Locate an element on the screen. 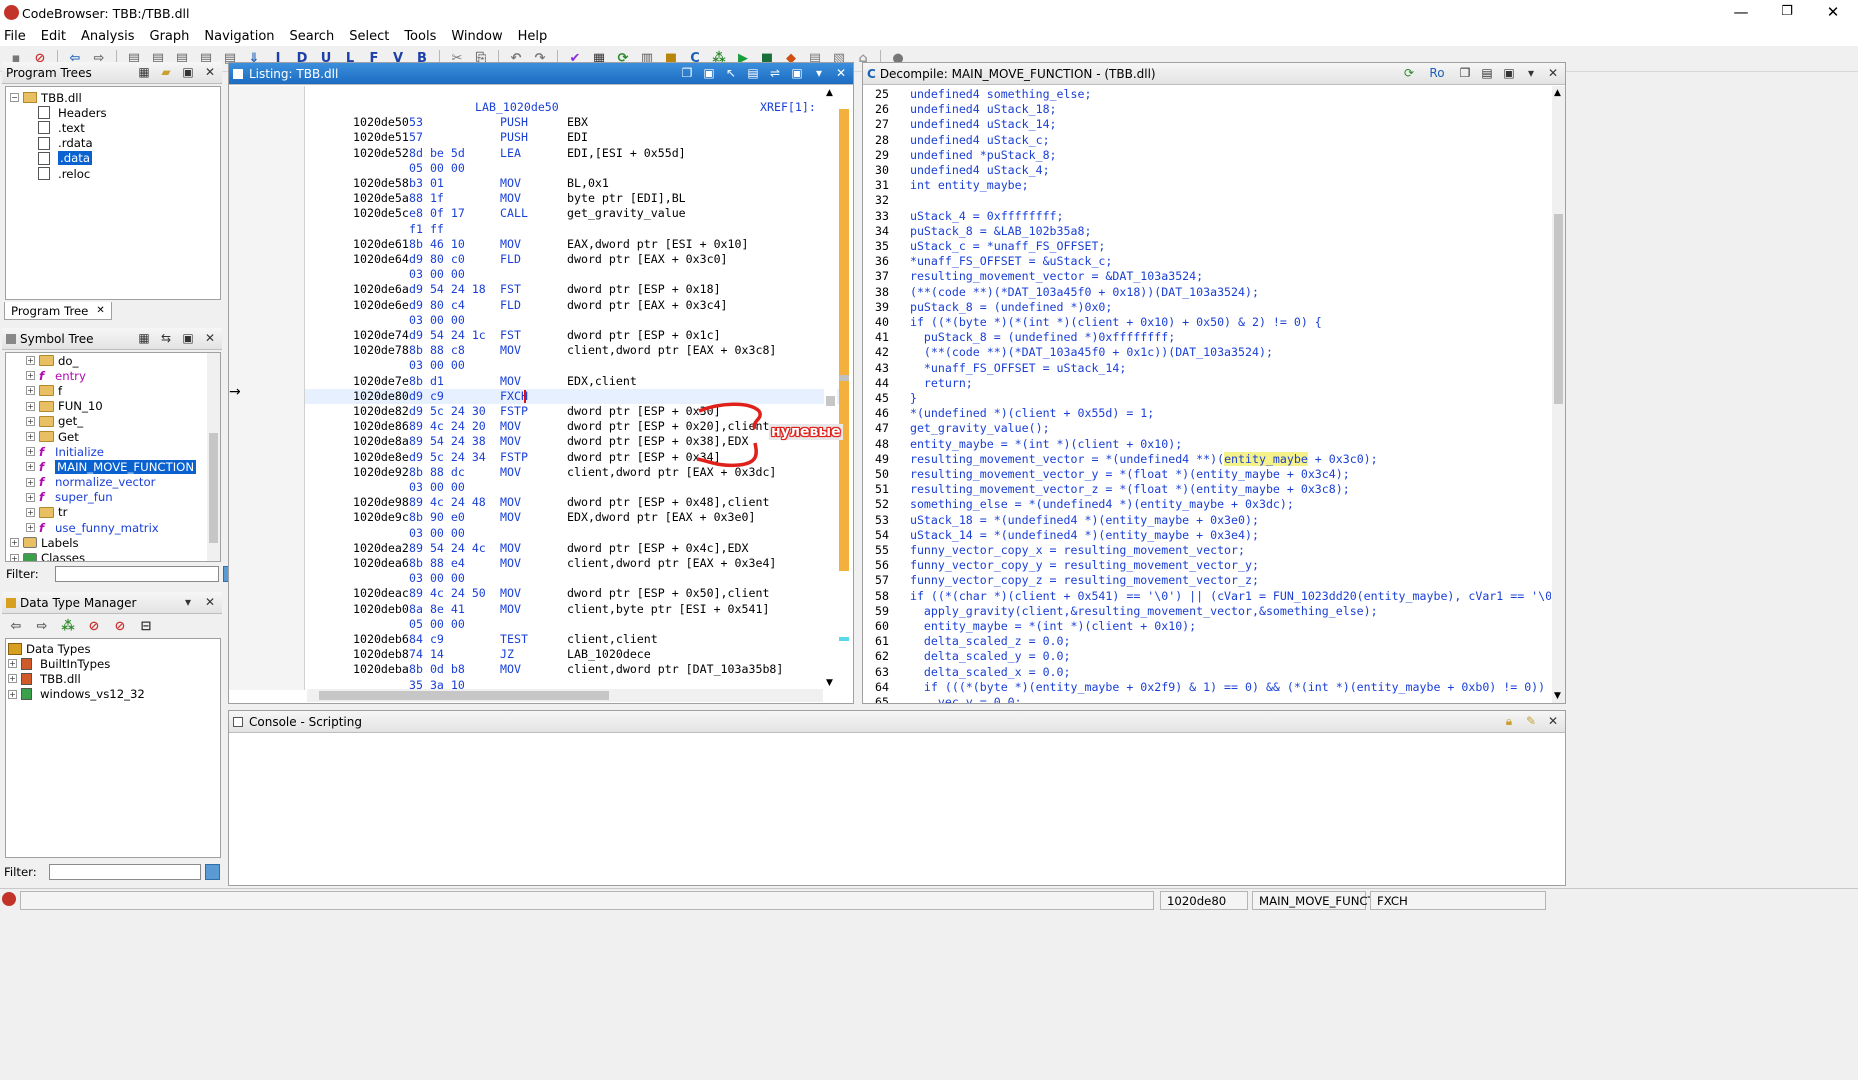 The width and height of the screenshot is (1858, 1080). symbol-tree-item: + f normalize_vector is located at coordinates (103, 482).